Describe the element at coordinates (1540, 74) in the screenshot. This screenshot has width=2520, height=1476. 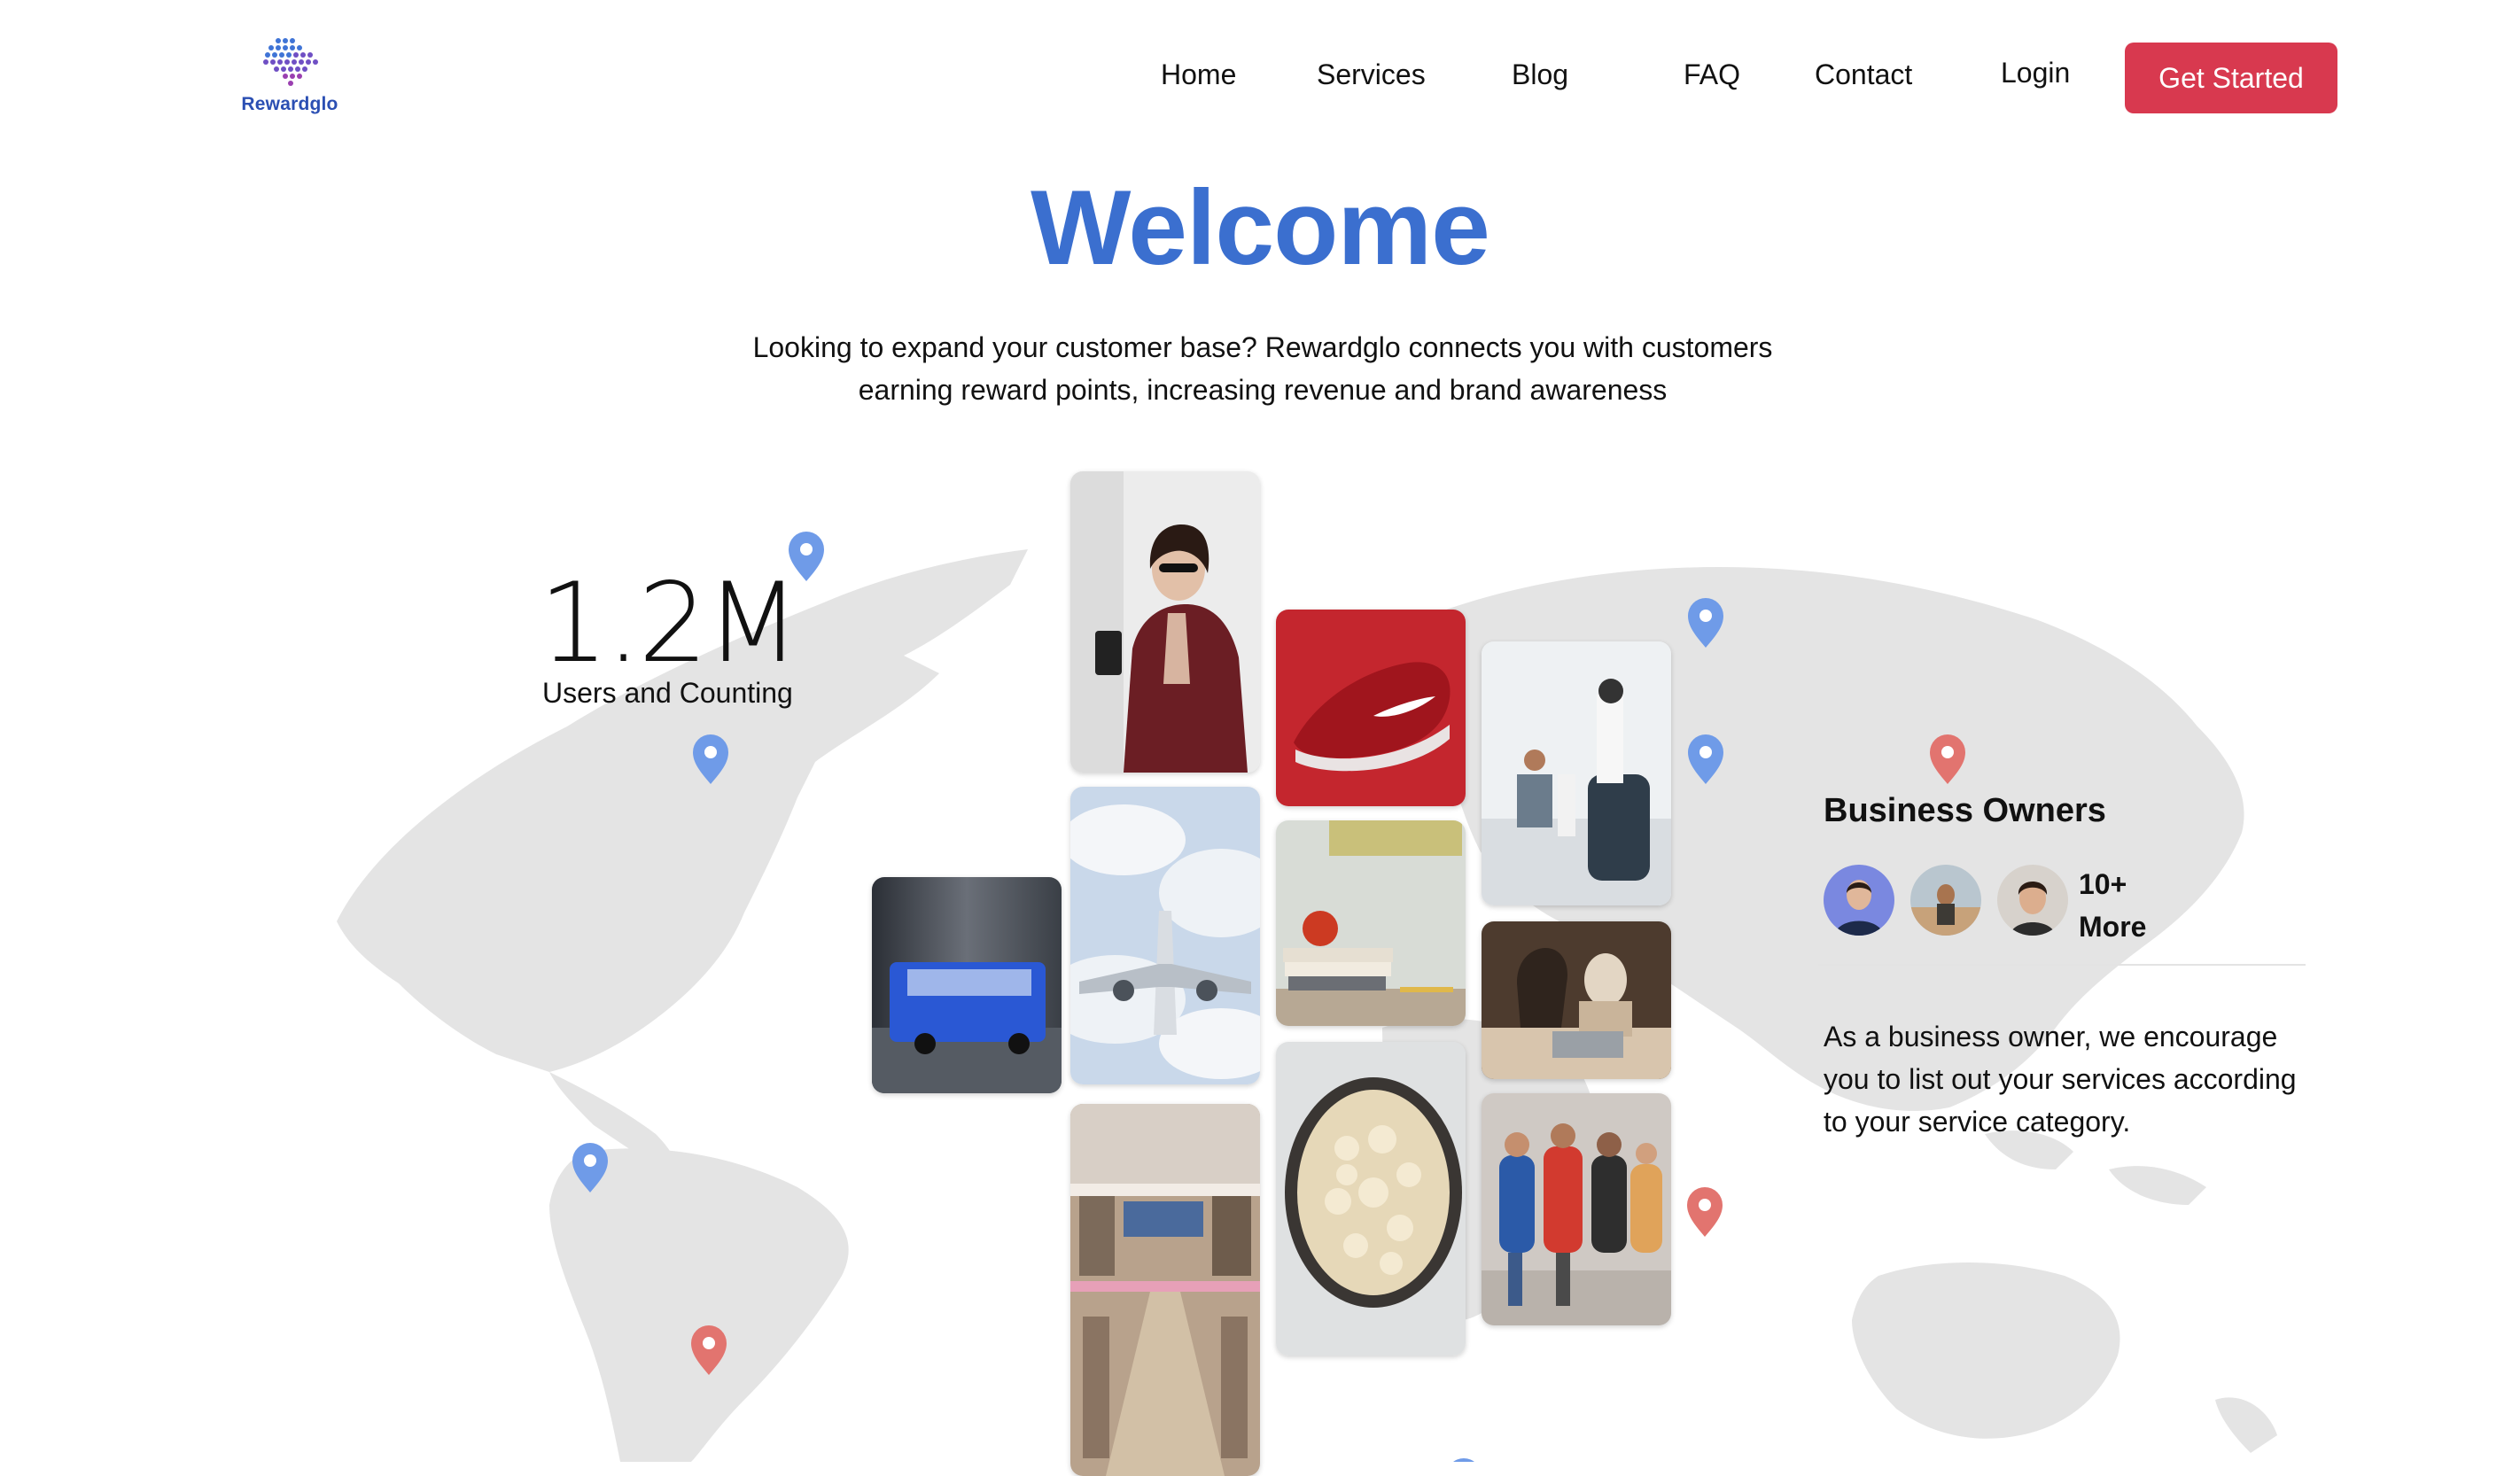
I see `nav-blog: Blog` at that location.